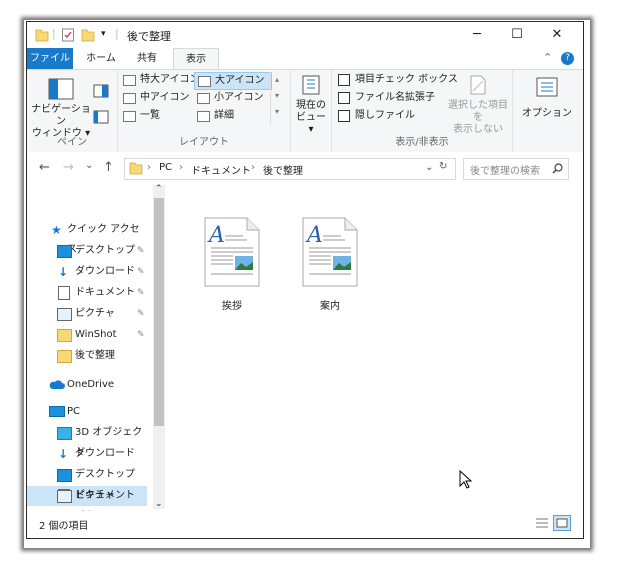 The height and width of the screenshot is (580, 624). I want to click on current-view-icon, so click(311, 85).